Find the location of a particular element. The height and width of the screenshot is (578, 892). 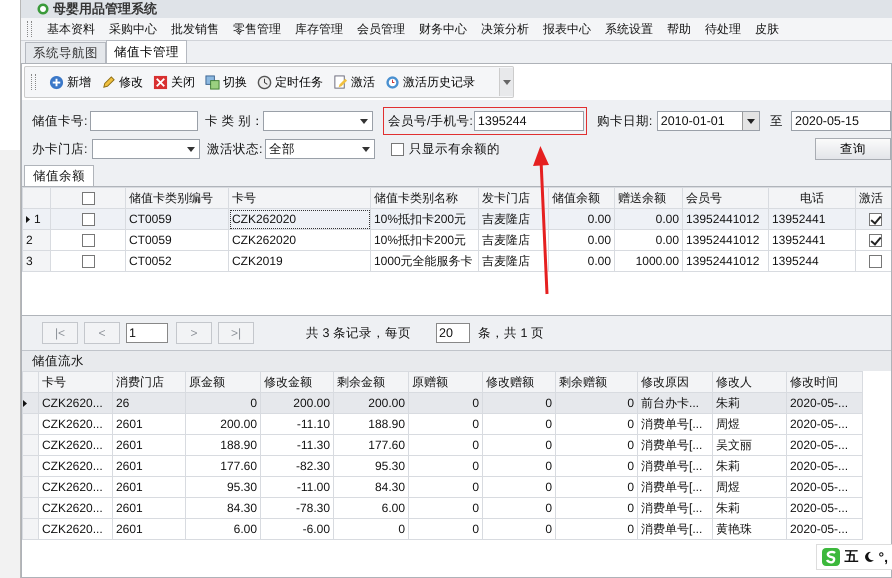

column-header: 储值余额 is located at coordinates (581, 198).